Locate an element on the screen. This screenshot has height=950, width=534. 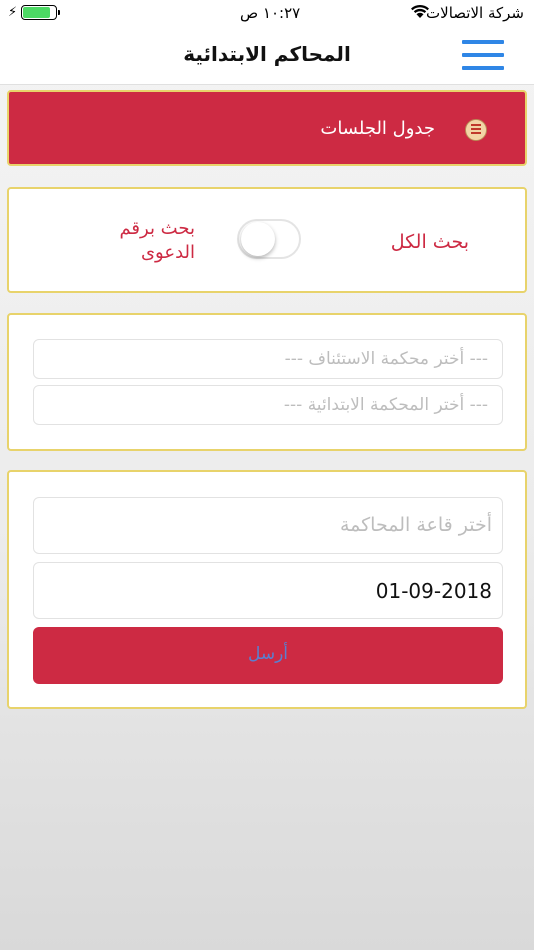
charging-bolt-icon: ⚡ is located at coordinates (13, 12).